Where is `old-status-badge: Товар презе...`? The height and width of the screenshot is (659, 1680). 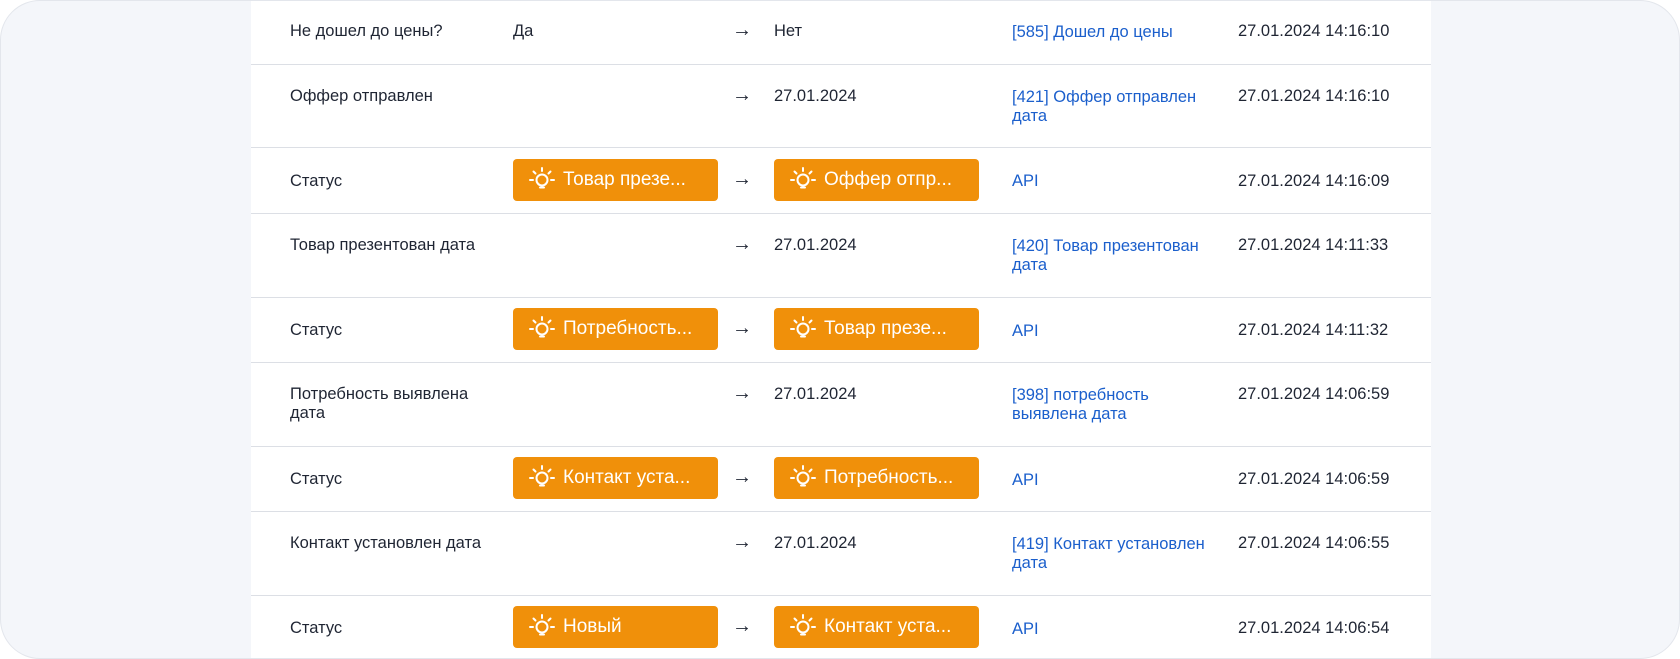 old-status-badge: Товар презе... is located at coordinates (615, 180).